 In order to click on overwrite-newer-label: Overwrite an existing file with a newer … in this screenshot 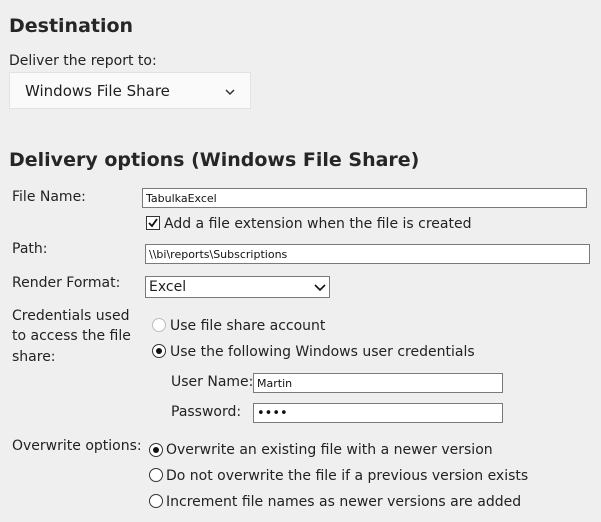, I will do `click(329, 450)`.